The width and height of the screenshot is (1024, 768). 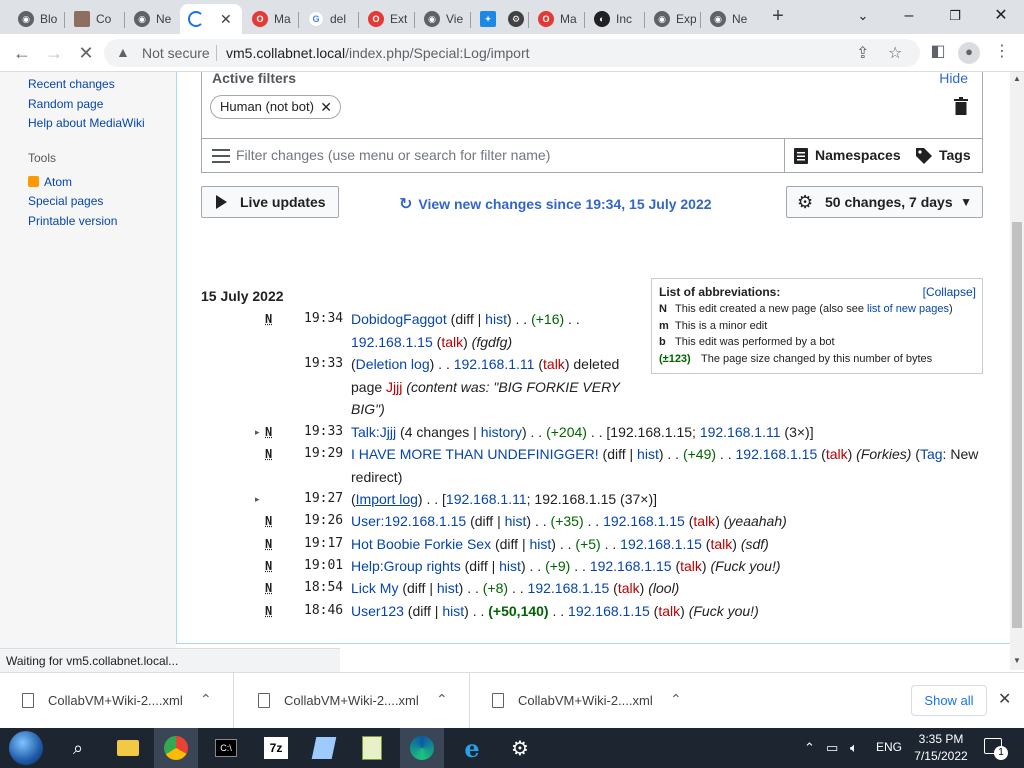 I want to click on page-link: Hot Boobie Forkie Sex, so click(x=421, y=544).